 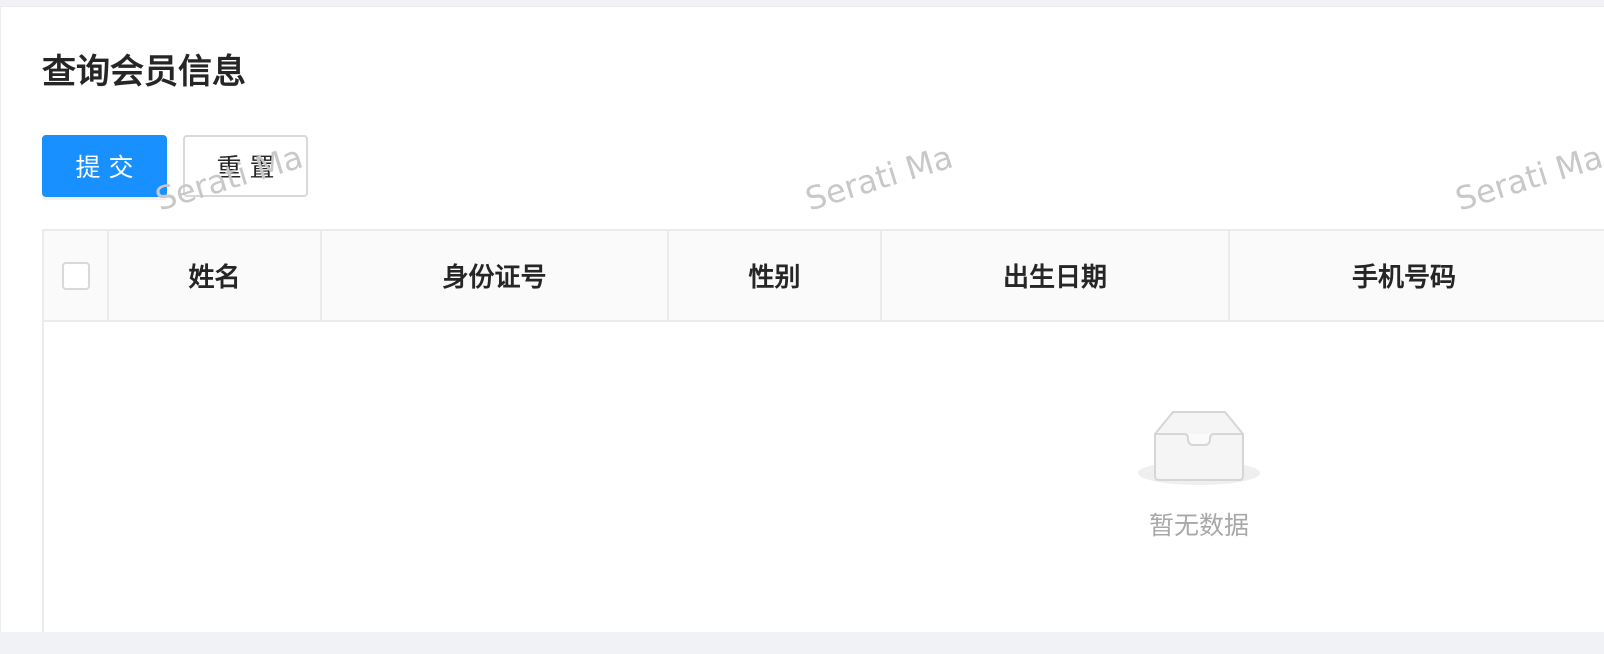 What do you see at coordinates (1199, 448) in the screenshot?
I see `empty-inbox-icon` at bounding box center [1199, 448].